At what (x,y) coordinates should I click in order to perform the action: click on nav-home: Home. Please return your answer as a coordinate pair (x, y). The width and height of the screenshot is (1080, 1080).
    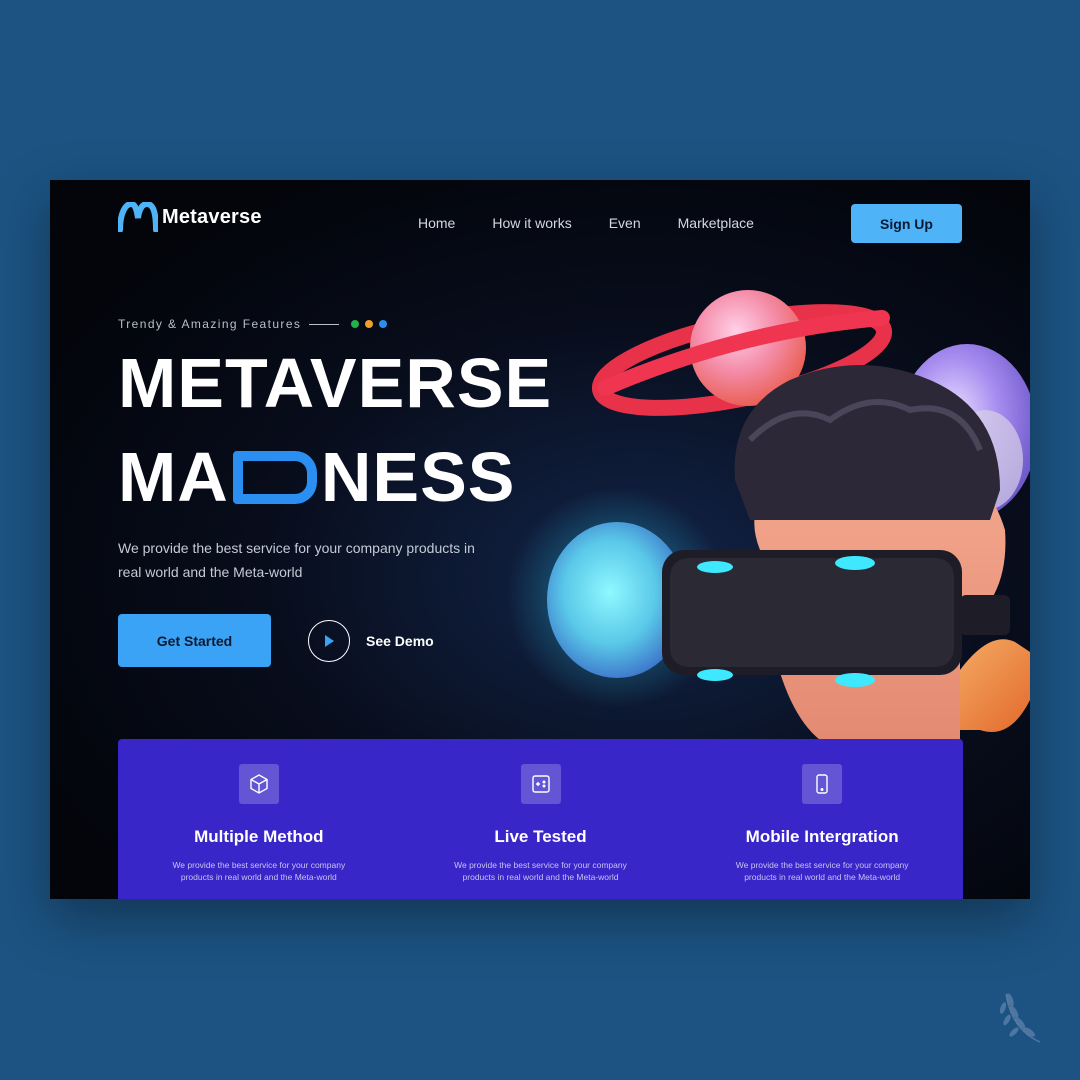
    Looking at the image, I should click on (436, 223).